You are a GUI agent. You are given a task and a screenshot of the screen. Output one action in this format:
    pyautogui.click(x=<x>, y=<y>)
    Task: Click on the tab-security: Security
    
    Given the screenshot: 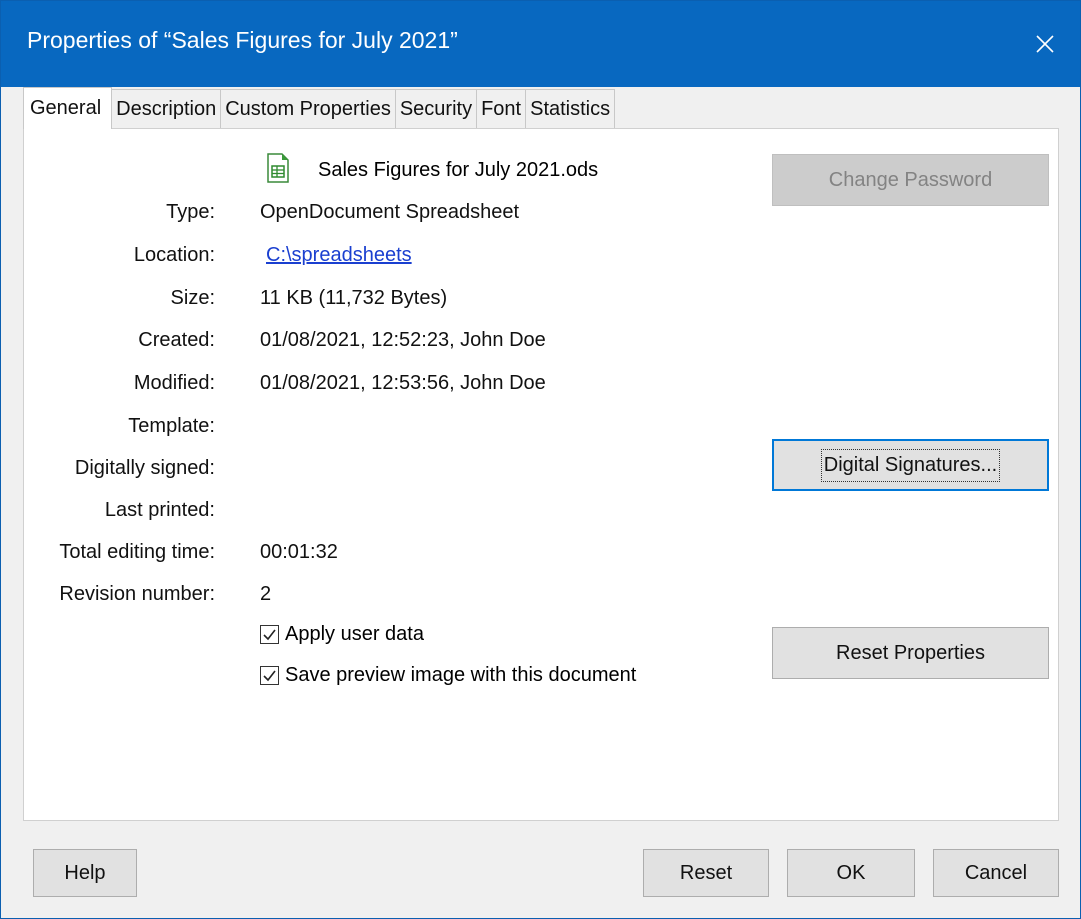 What is the action you would take?
    pyautogui.click(x=436, y=109)
    